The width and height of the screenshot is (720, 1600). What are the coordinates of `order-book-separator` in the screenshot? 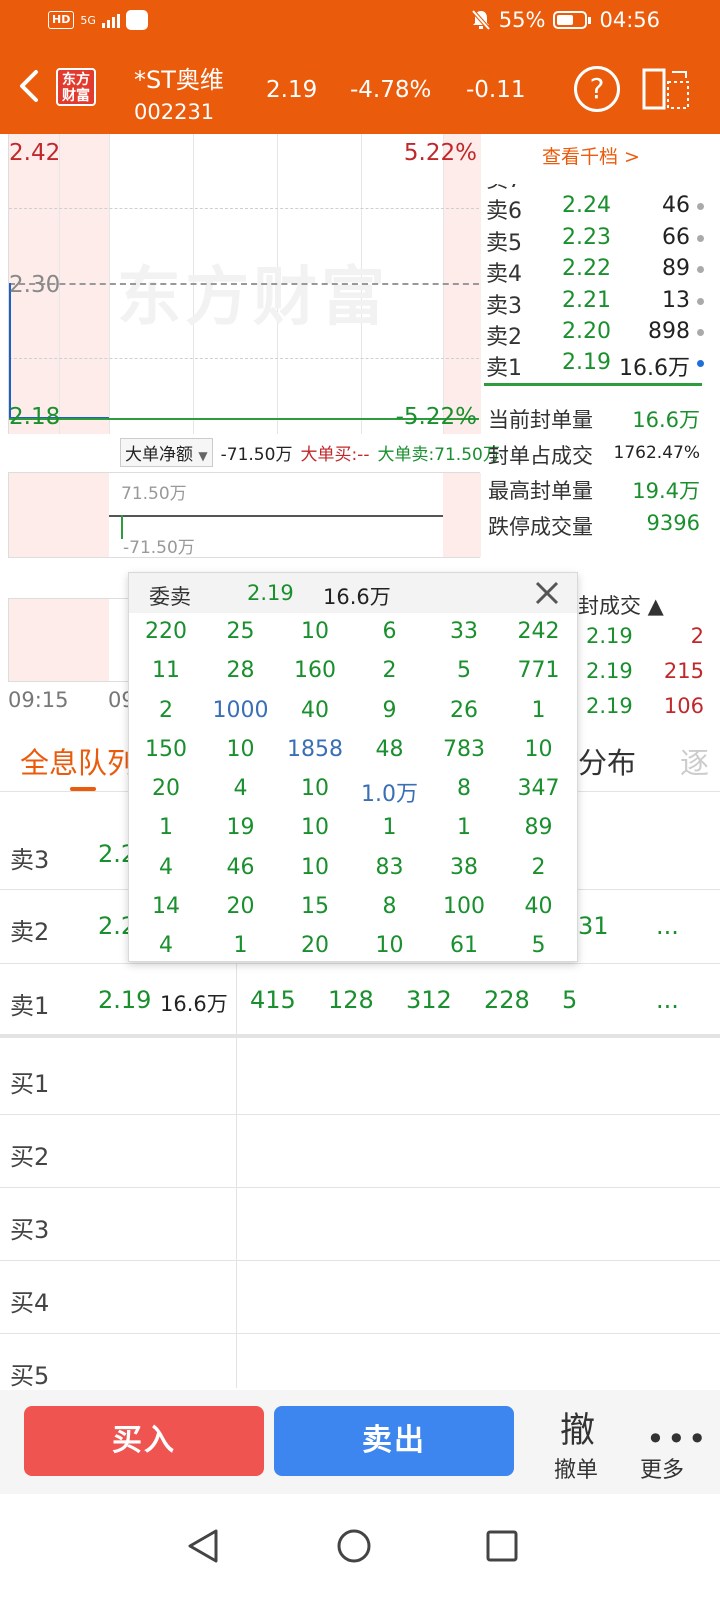 It's located at (593, 384).